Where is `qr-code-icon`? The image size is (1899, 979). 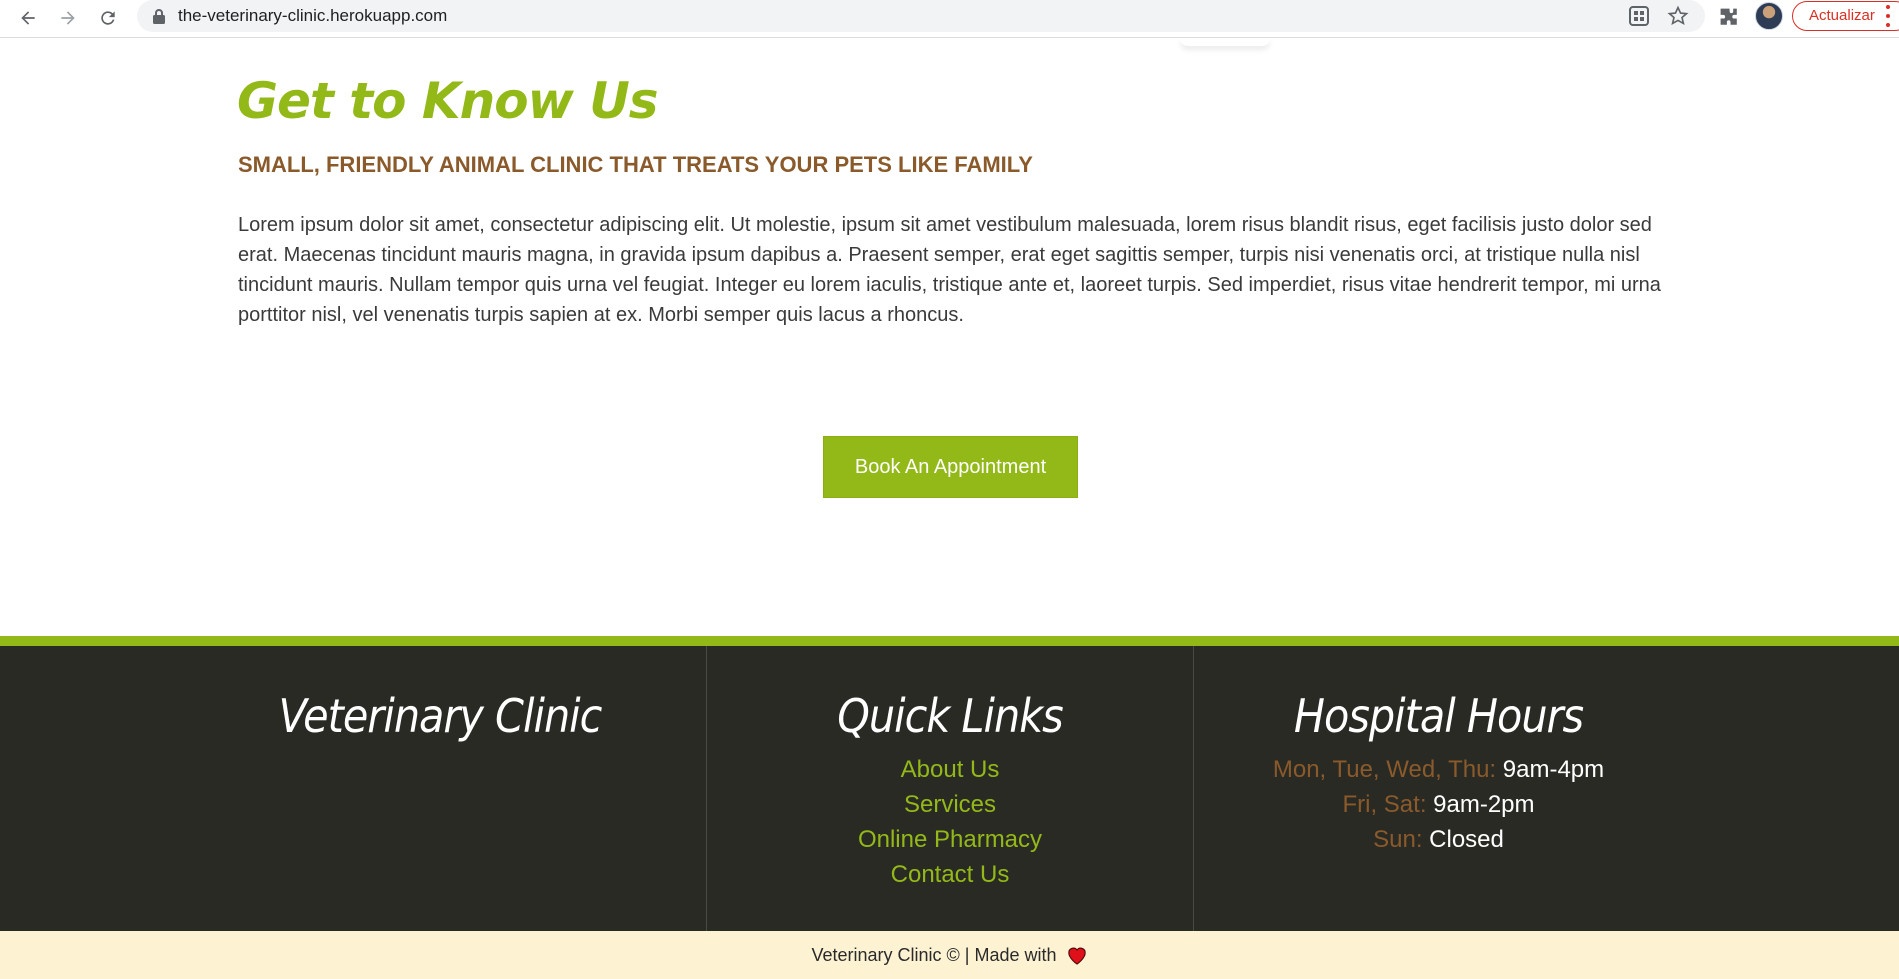 qr-code-icon is located at coordinates (1639, 16).